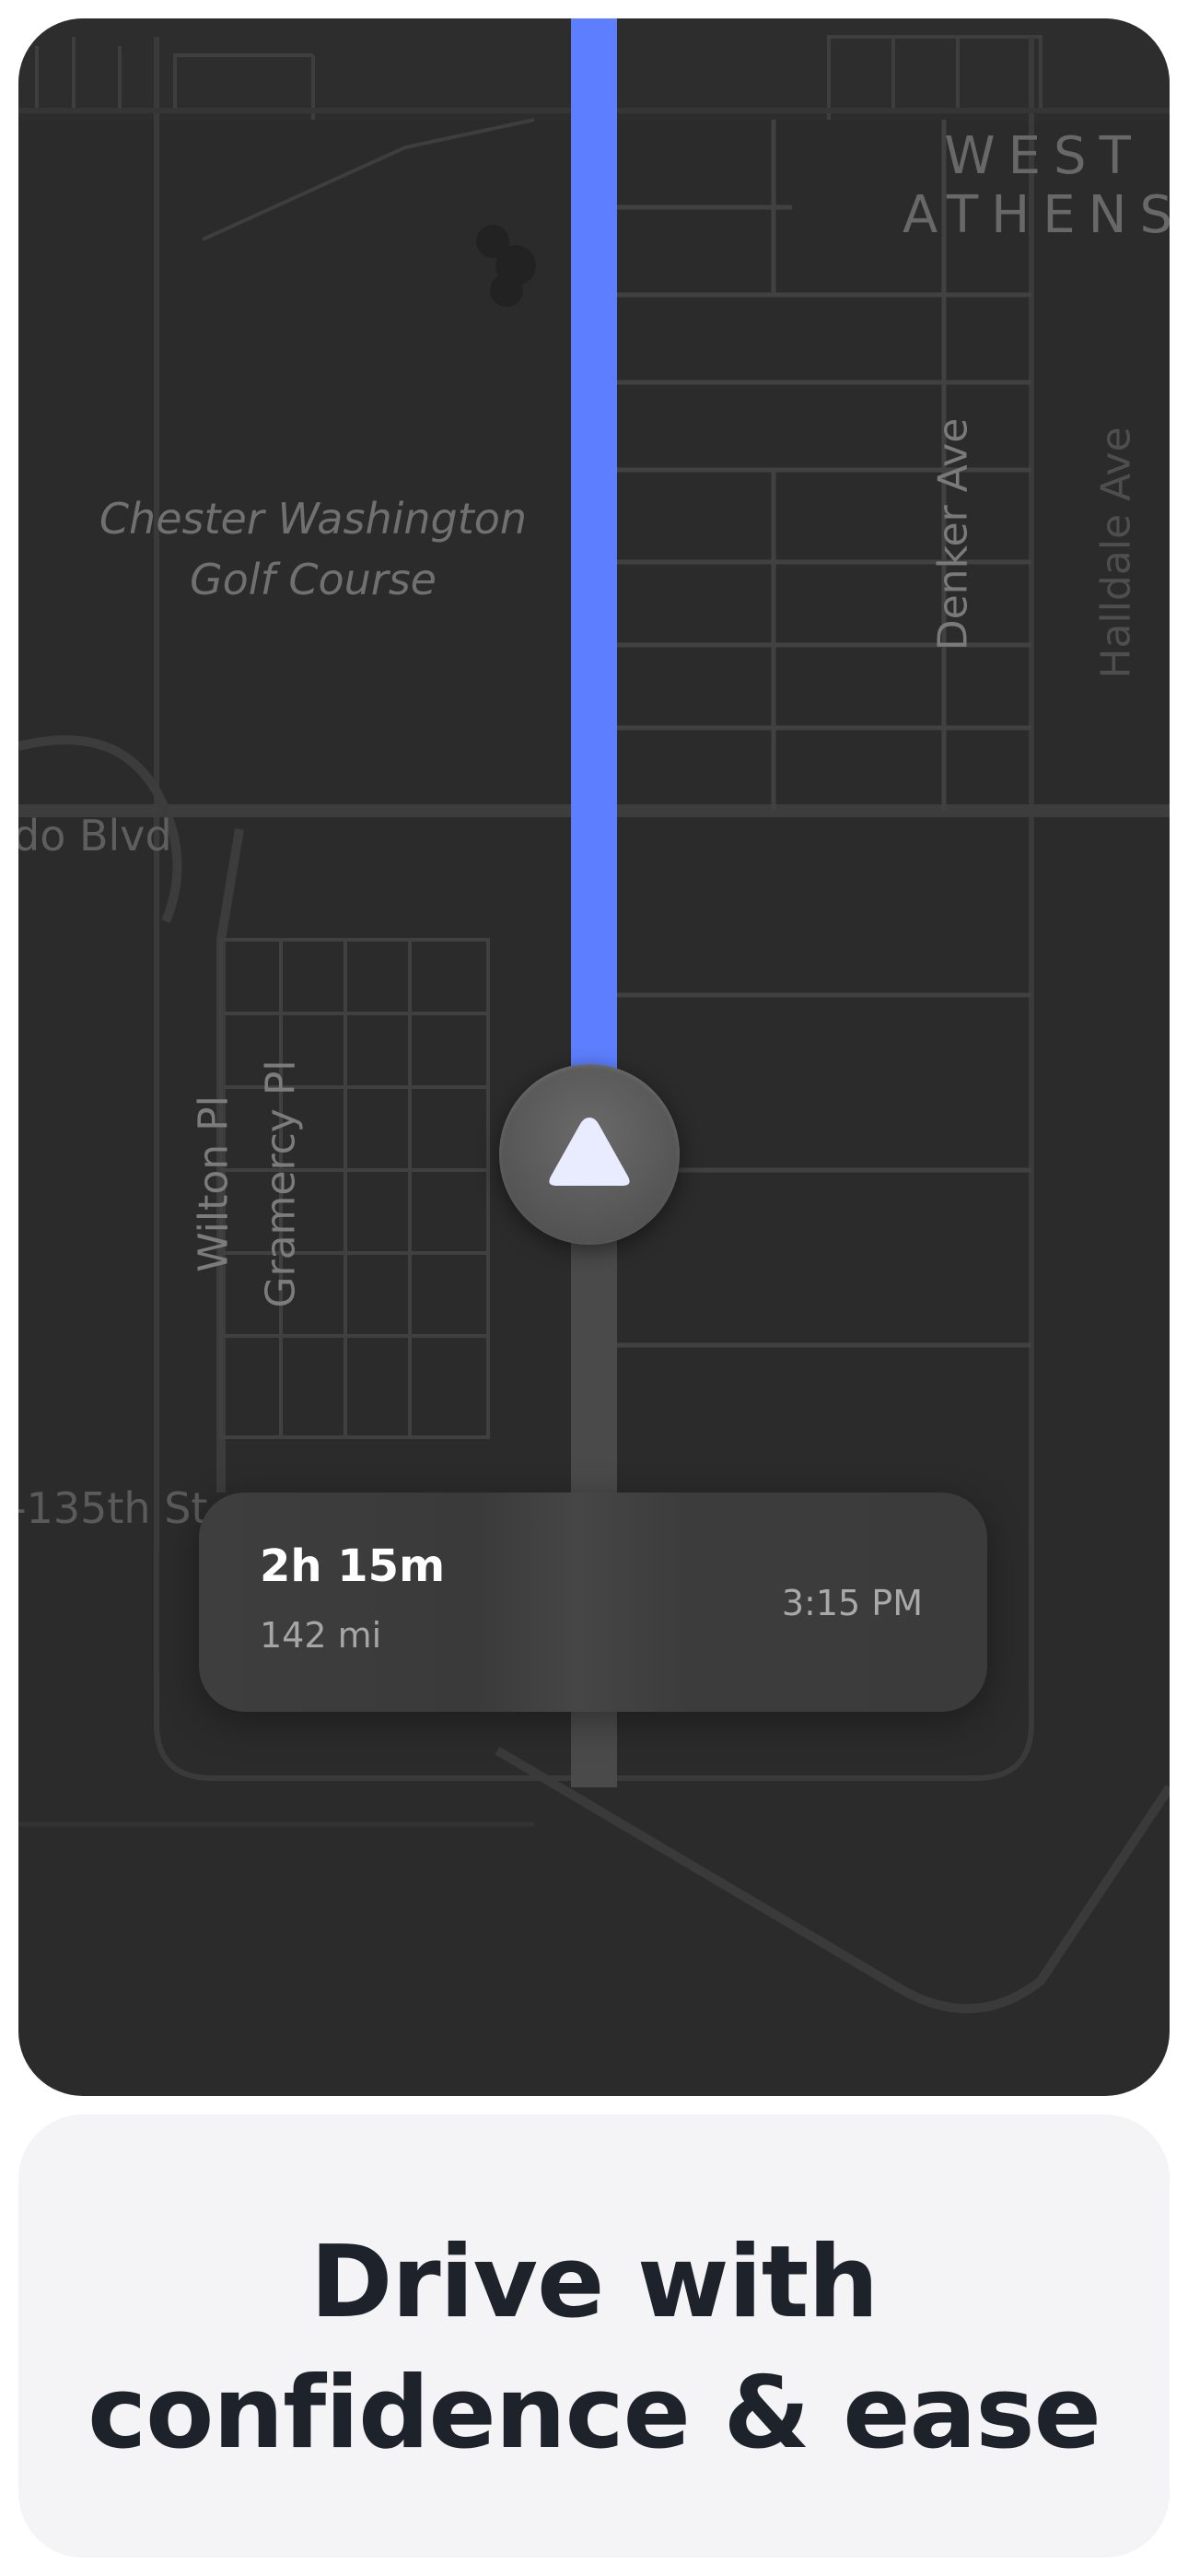 This screenshot has width=1188, height=2576. Describe the element at coordinates (313, 579) in the screenshot. I see `golf-course-label-line2: Golf Course` at that location.